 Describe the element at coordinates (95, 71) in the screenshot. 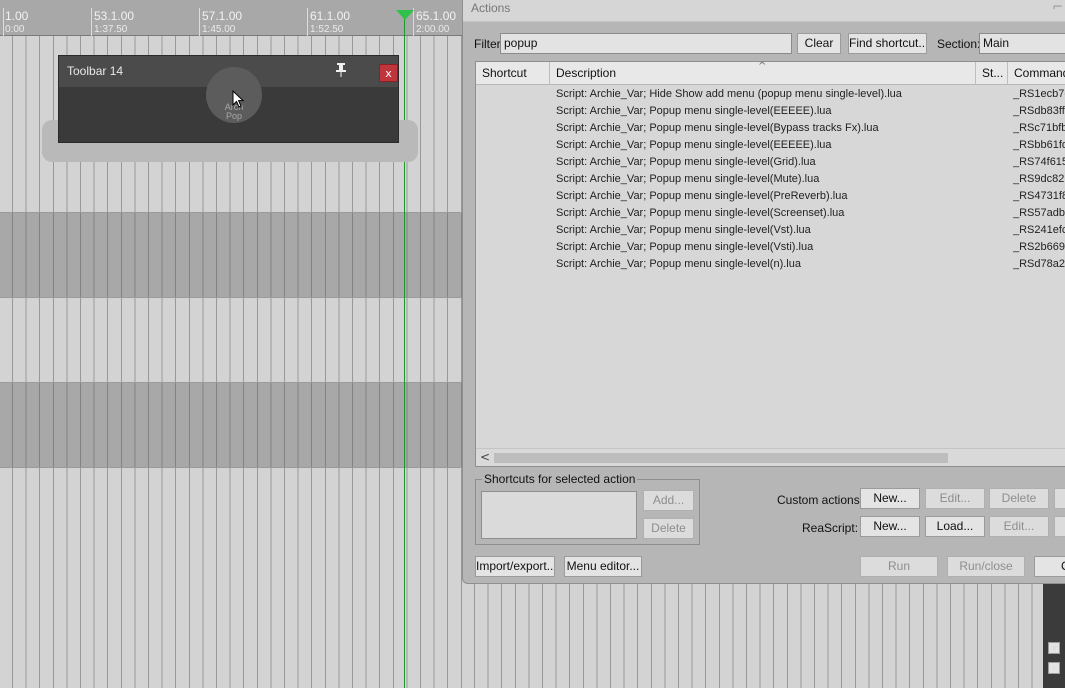

I see `toolbar-title: Toolbar 14` at that location.